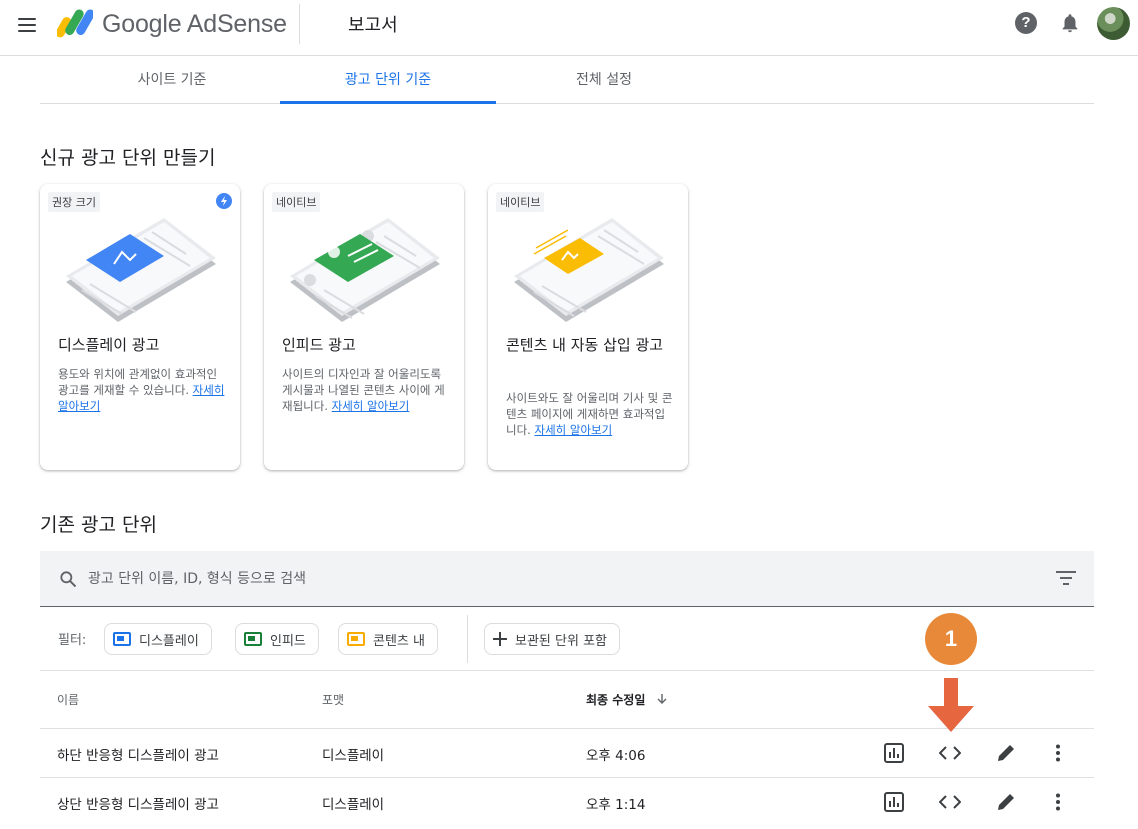 This screenshot has height=829, width=1138. What do you see at coordinates (74, 202) in the screenshot?
I see `card-tag: 권장 크기` at bounding box center [74, 202].